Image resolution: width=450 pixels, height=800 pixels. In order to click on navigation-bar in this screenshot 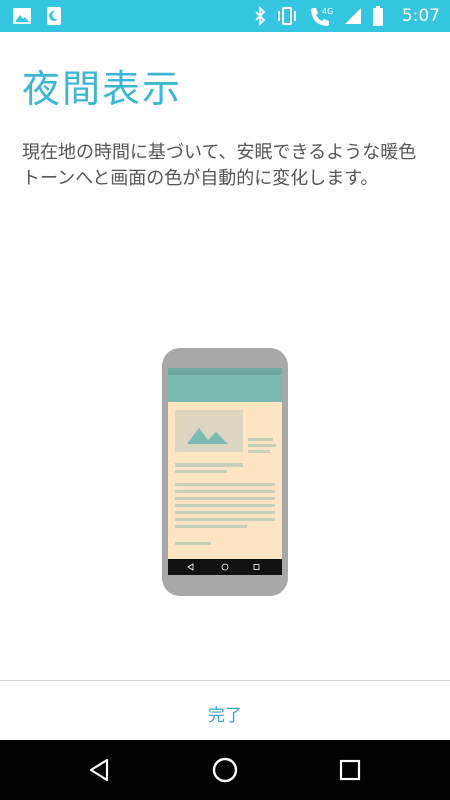, I will do `click(225, 770)`.